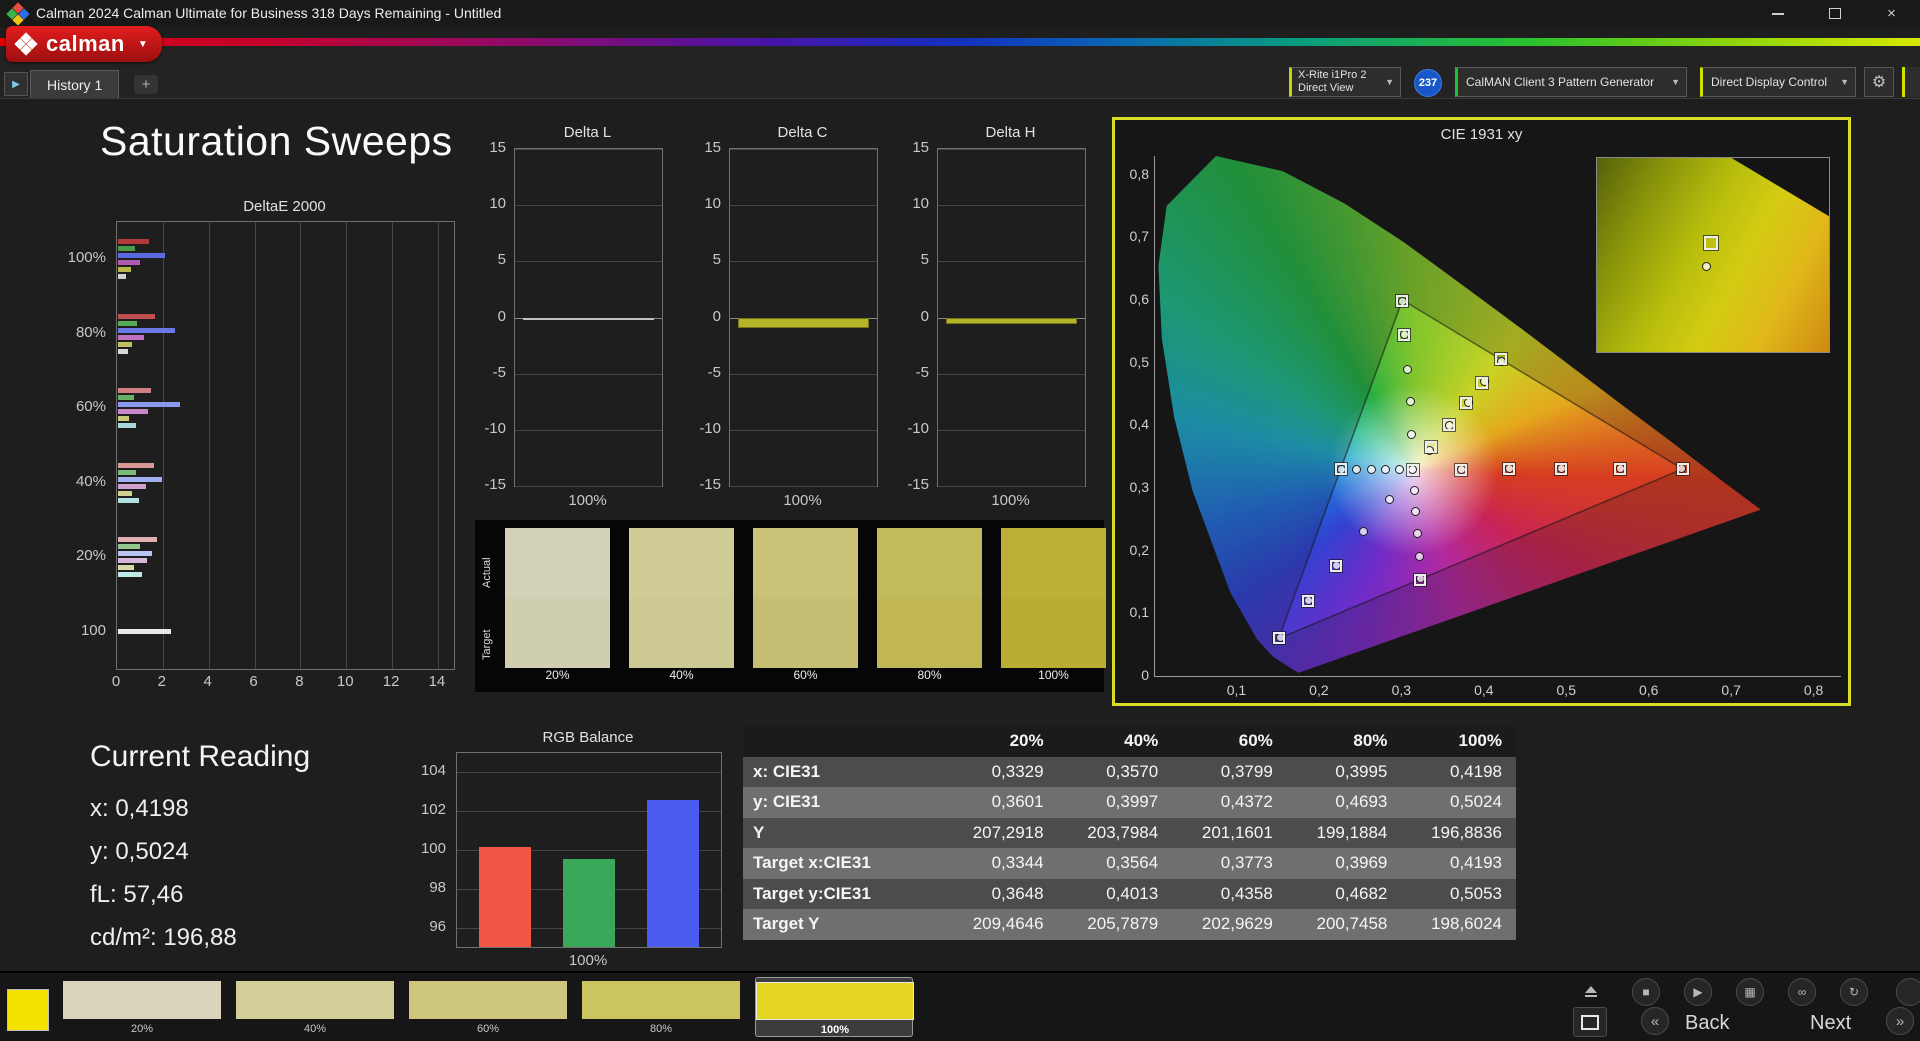 The height and width of the screenshot is (1041, 1920). I want to click on save-button: ▦, so click(1750, 992).